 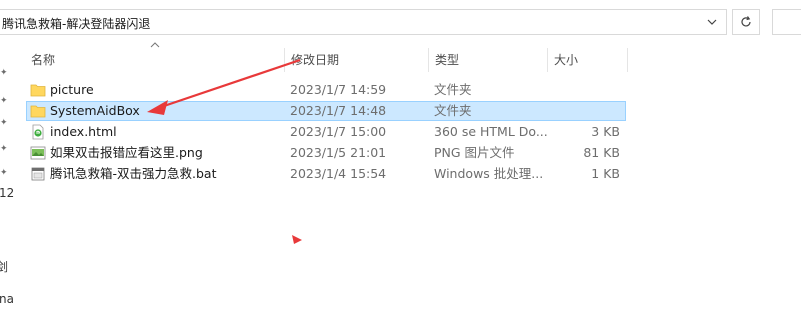 What do you see at coordinates (447, 60) in the screenshot?
I see `column-header-type: 类型` at bounding box center [447, 60].